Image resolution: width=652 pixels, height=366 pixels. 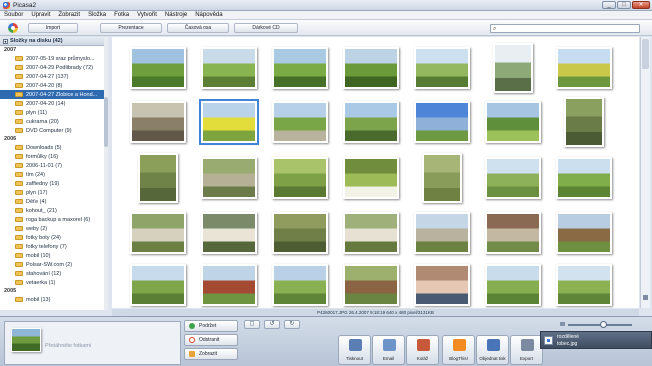 I want to click on scroll-down-icon, so click(x=645, y=297).